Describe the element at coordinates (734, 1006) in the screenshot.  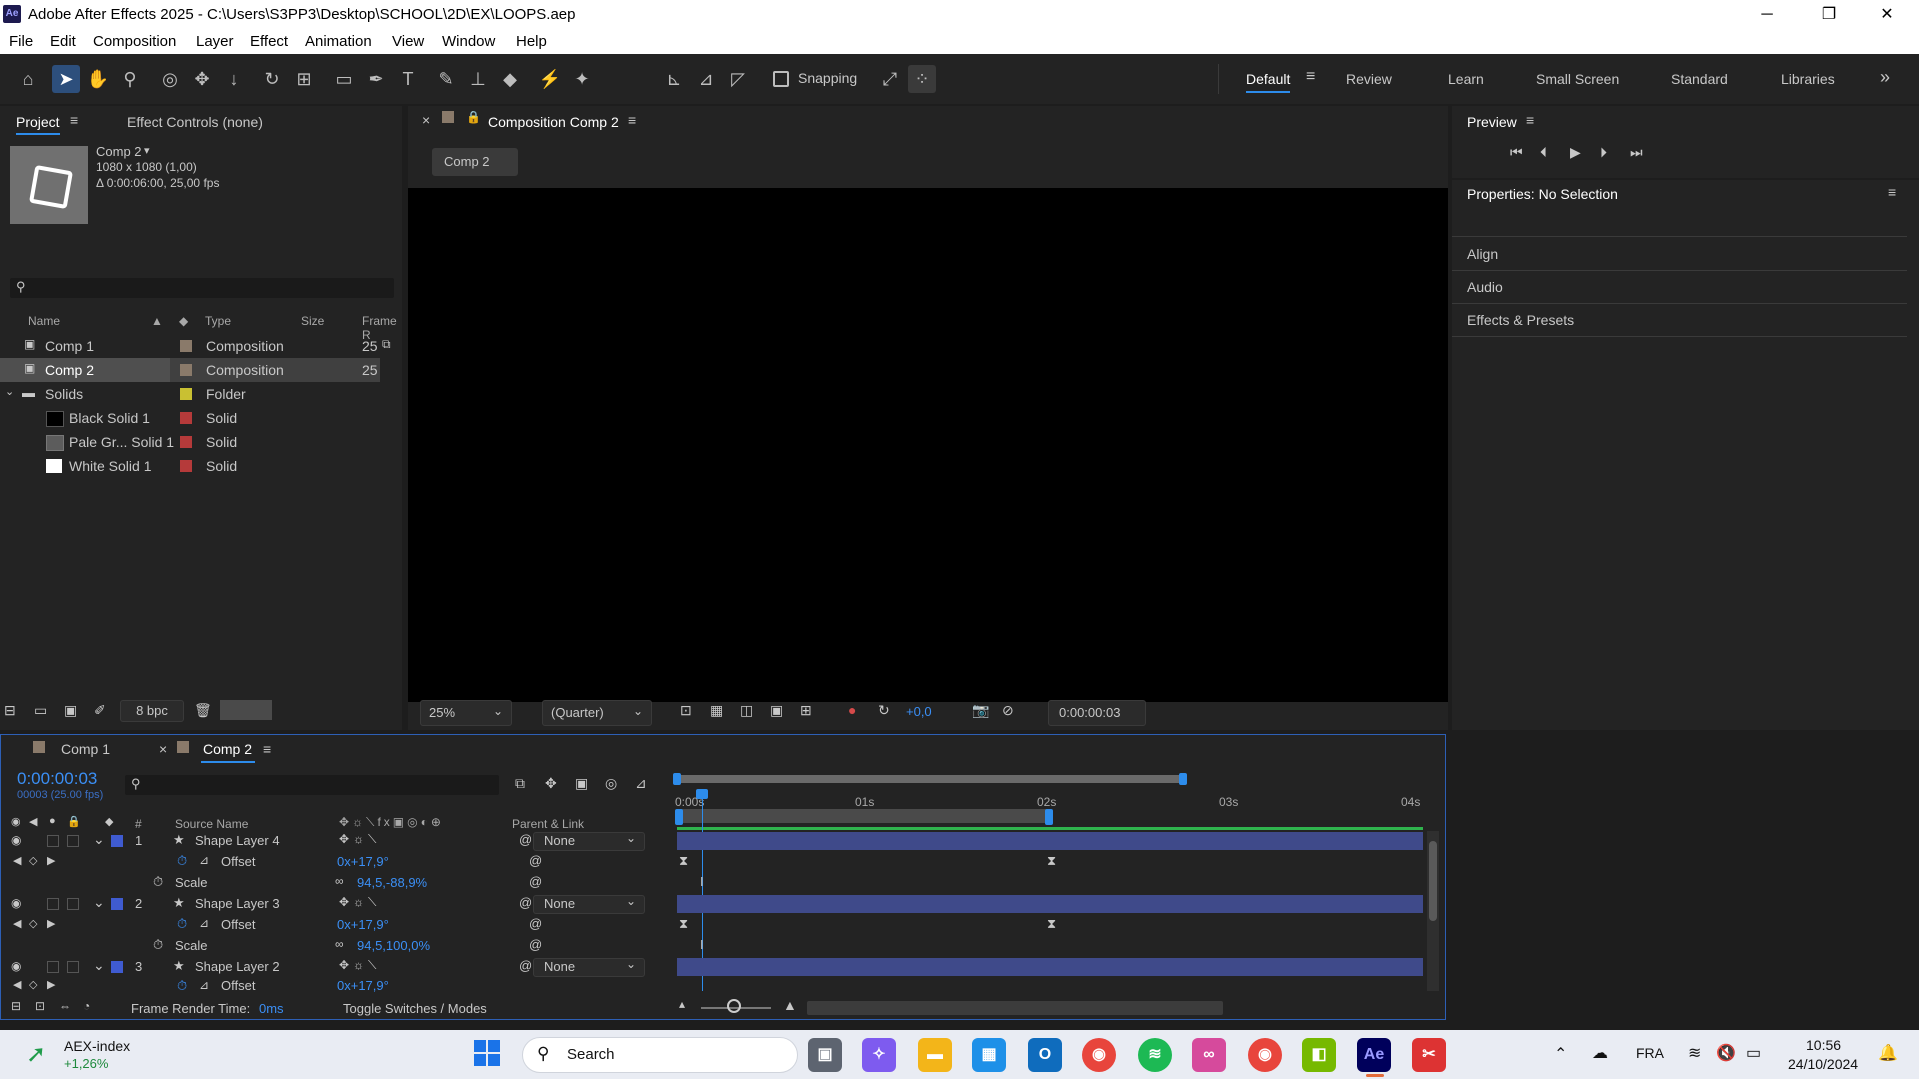
I see `zoom-slider-handle` at that location.